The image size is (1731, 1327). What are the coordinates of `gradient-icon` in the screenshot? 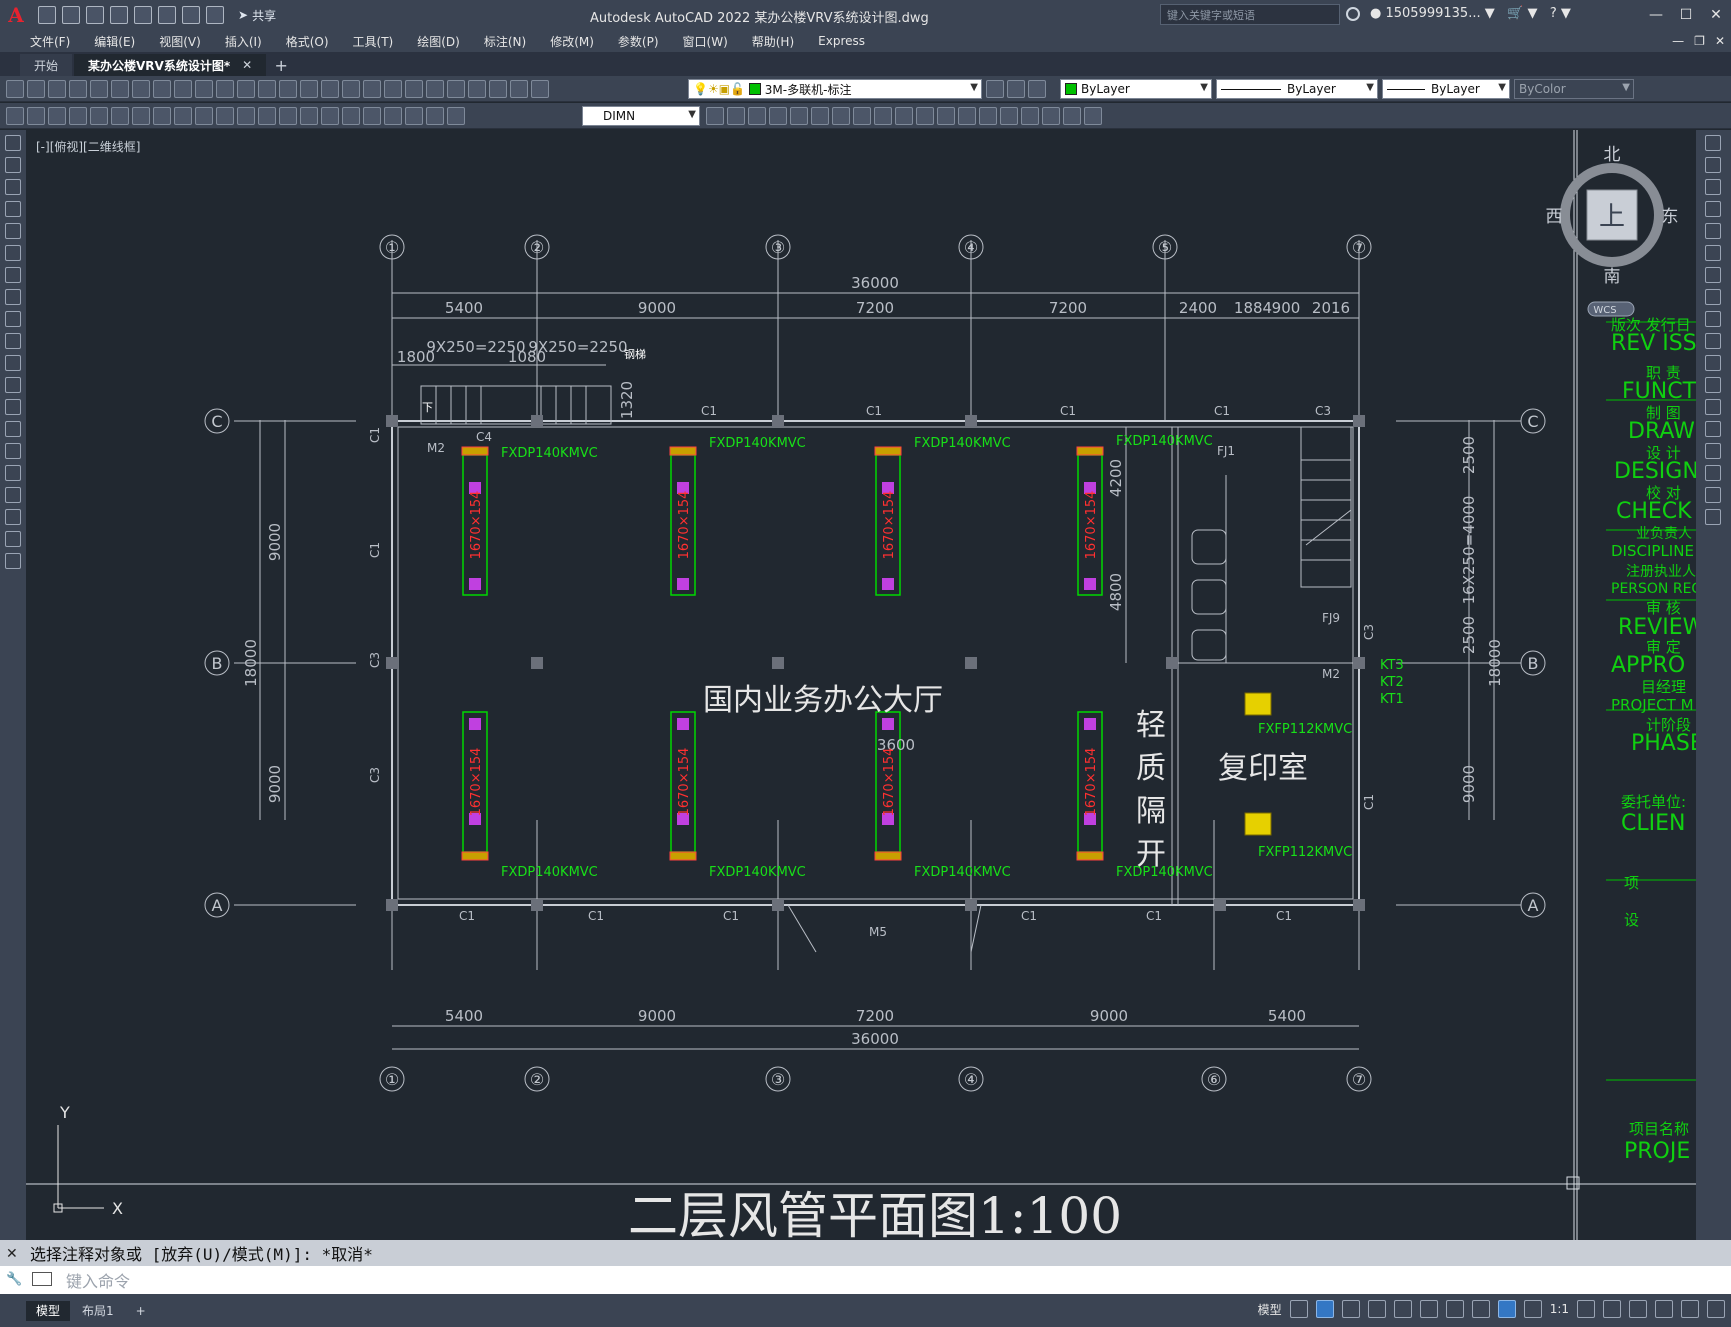 It's located at (13, 473).